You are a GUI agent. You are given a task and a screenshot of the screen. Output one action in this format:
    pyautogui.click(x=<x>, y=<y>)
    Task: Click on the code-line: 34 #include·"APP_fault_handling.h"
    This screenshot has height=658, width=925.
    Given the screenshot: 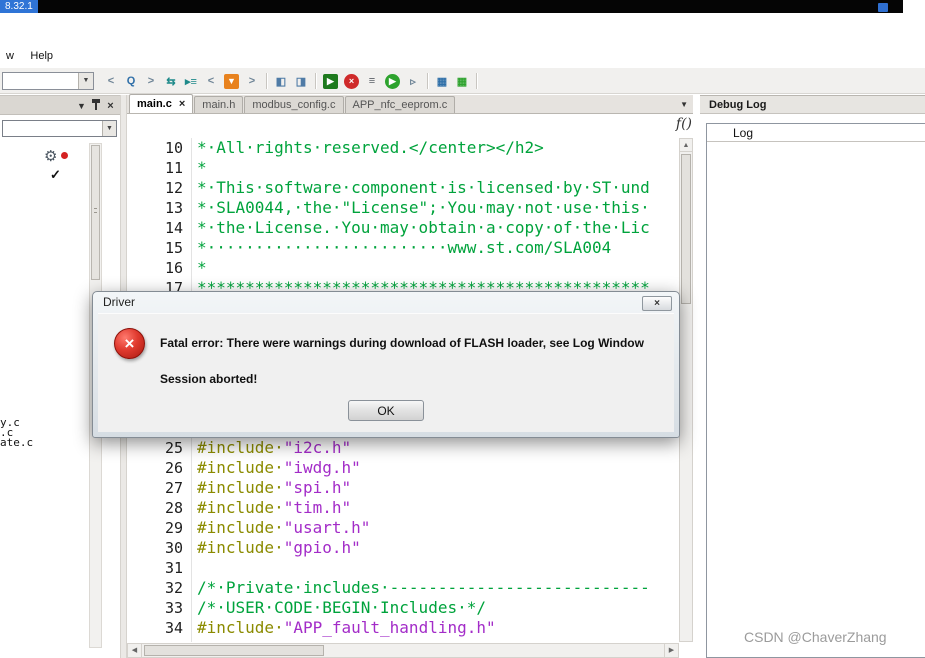 What is the action you would take?
    pyautogui.click(x=403, y=628)
    